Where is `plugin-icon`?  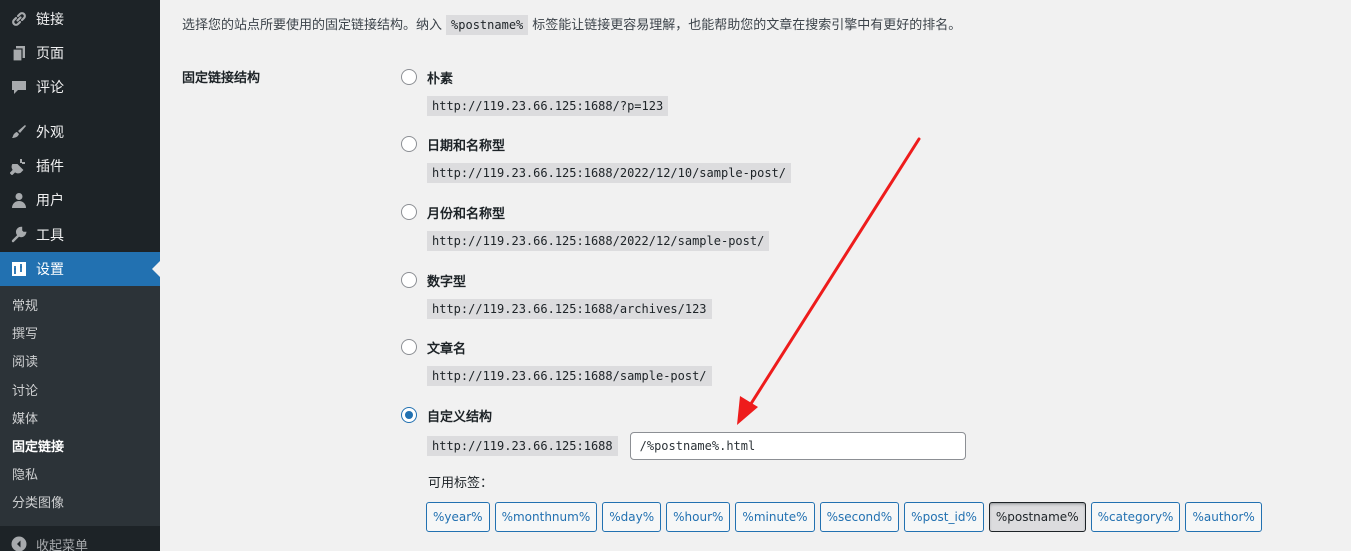 plugin-icon is located at coordinates (19, 166).